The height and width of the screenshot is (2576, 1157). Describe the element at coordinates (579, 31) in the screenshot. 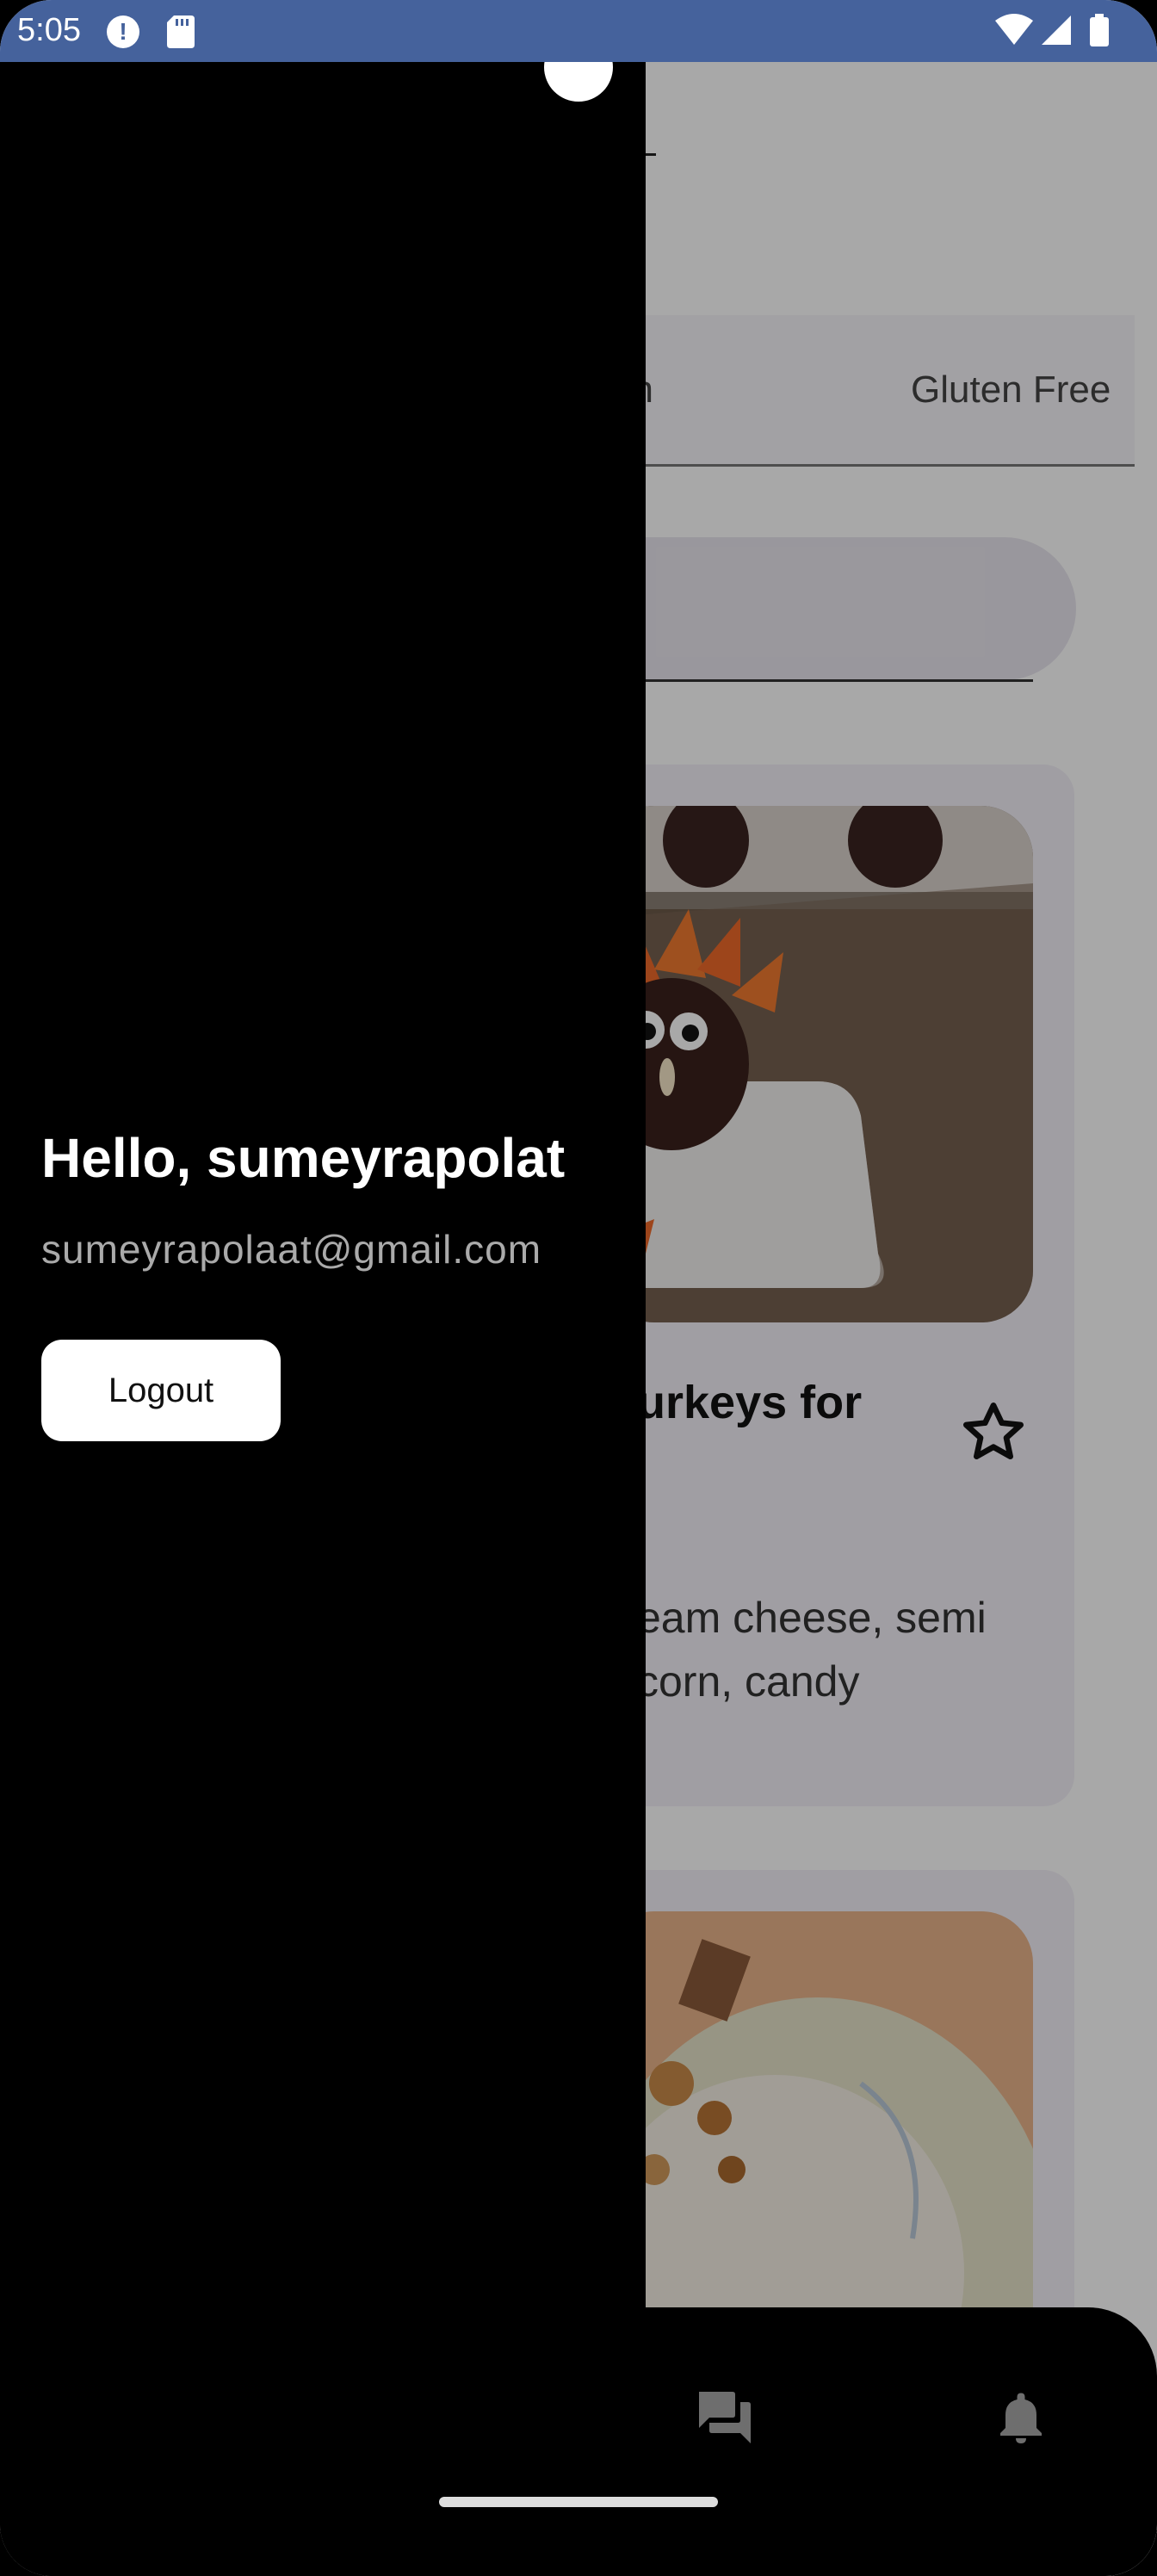

I see `status-bar: 5:05 !` at that location.